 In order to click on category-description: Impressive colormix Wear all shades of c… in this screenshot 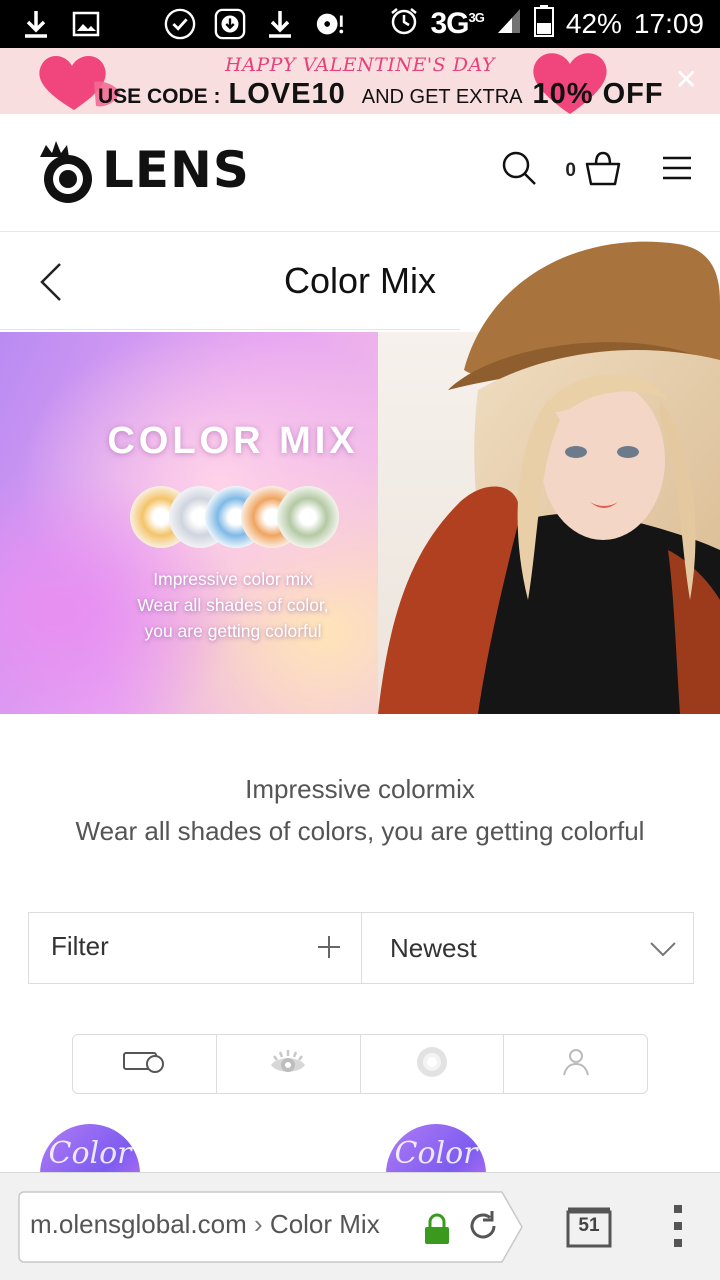, I will do `click(360, 810)`.